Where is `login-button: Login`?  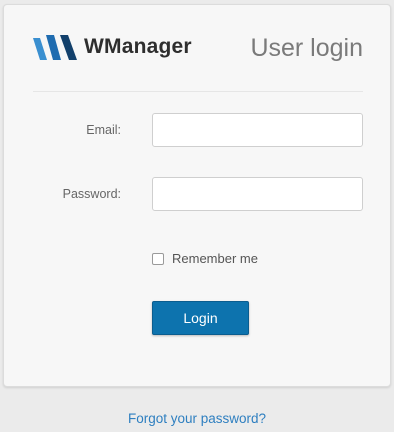
login-button: Login is located at coordinates (200, 318).